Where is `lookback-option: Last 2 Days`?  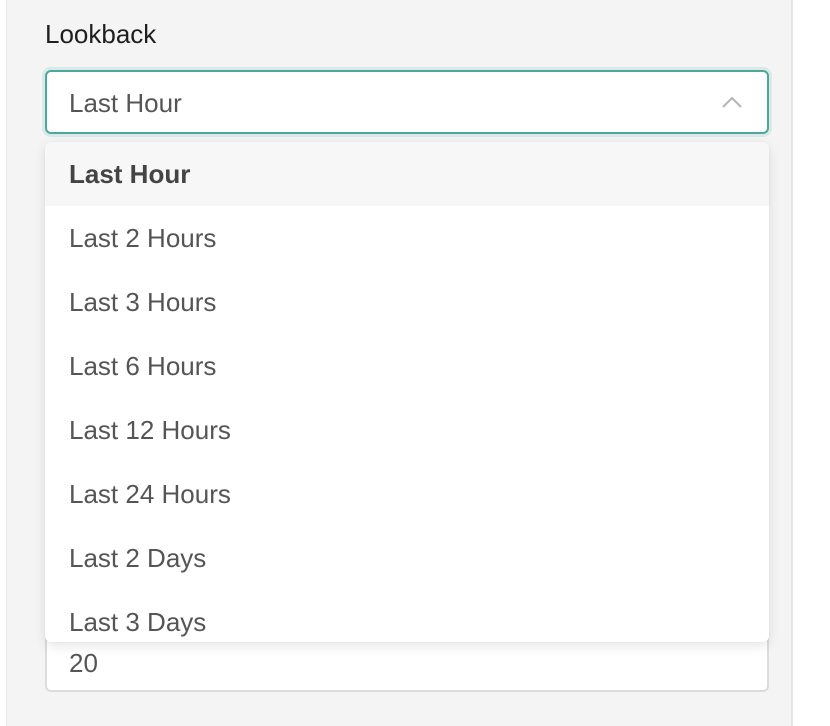 lookback-option: Last 2 Days is located at coordinates (407, 558).